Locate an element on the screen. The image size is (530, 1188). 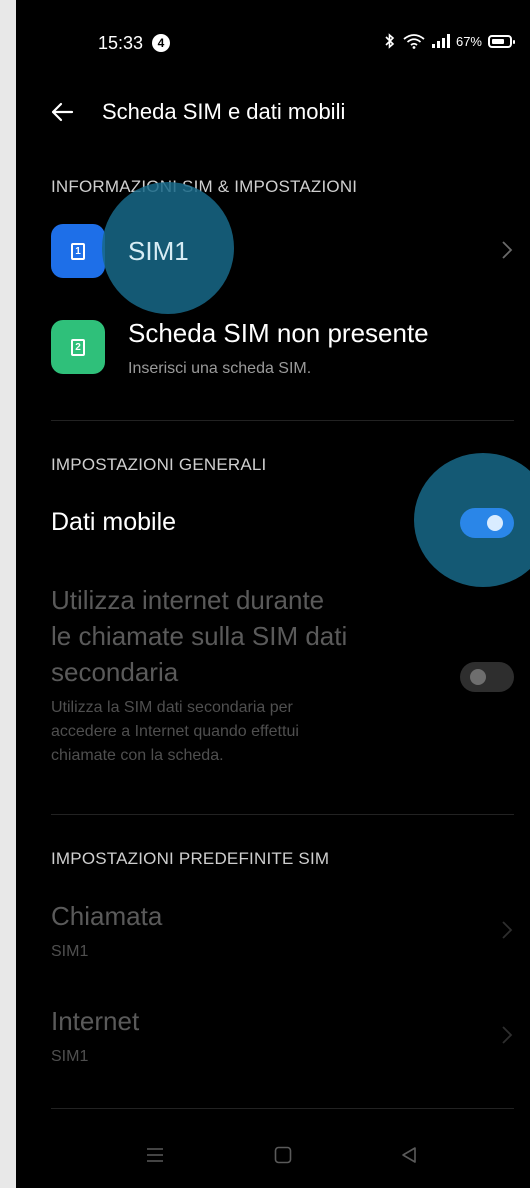
default-internet-row: Internet SIM1 is located at coordinates (273, 1041).